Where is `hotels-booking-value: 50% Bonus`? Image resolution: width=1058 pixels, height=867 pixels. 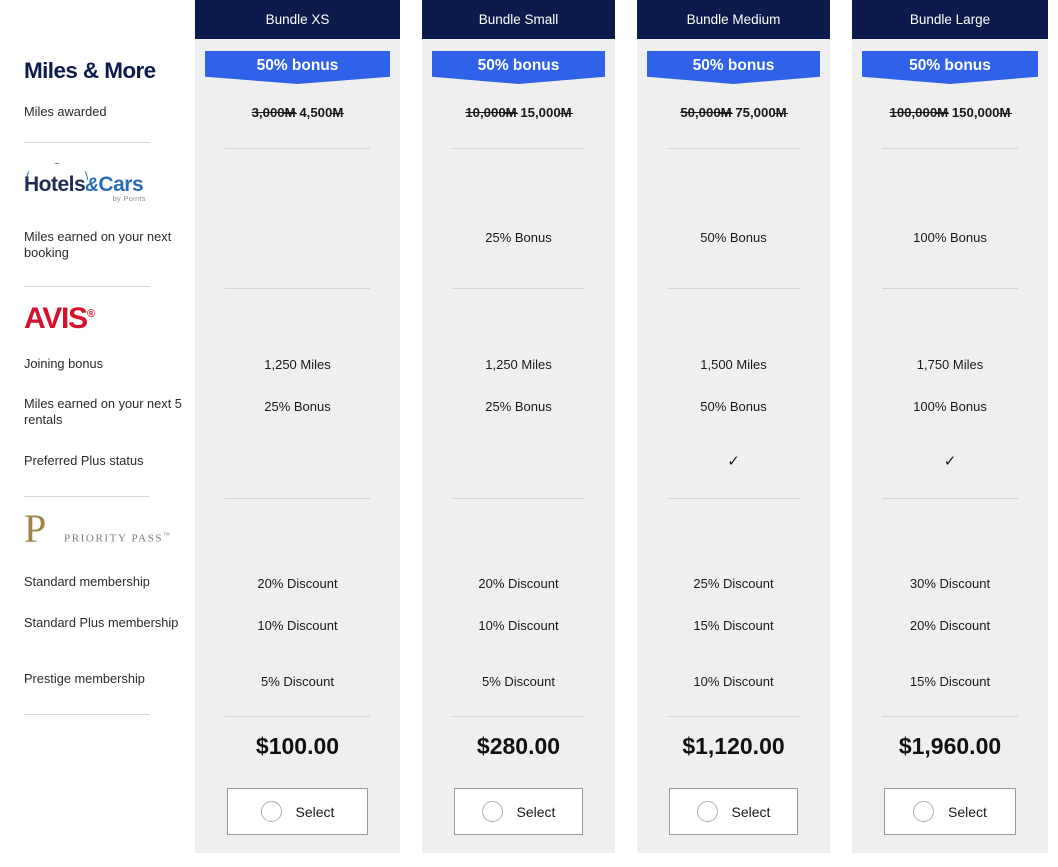
hotels-booking-value: 50% Bonus is located at coordinates (733, 237).